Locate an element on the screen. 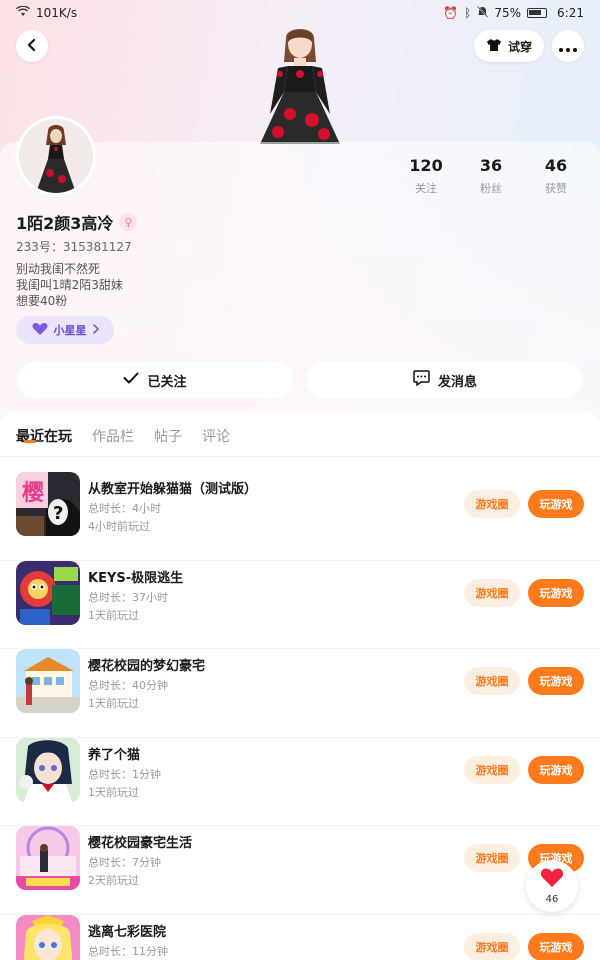 The image size is (600, 960). checkmark-icon is located at coordinates (131, 380).